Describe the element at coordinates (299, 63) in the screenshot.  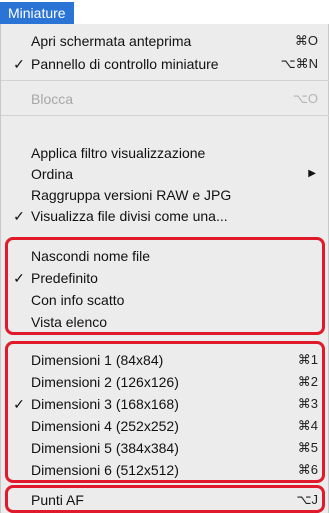
I see `shortcut-label: ⌥⌘N` at that location.